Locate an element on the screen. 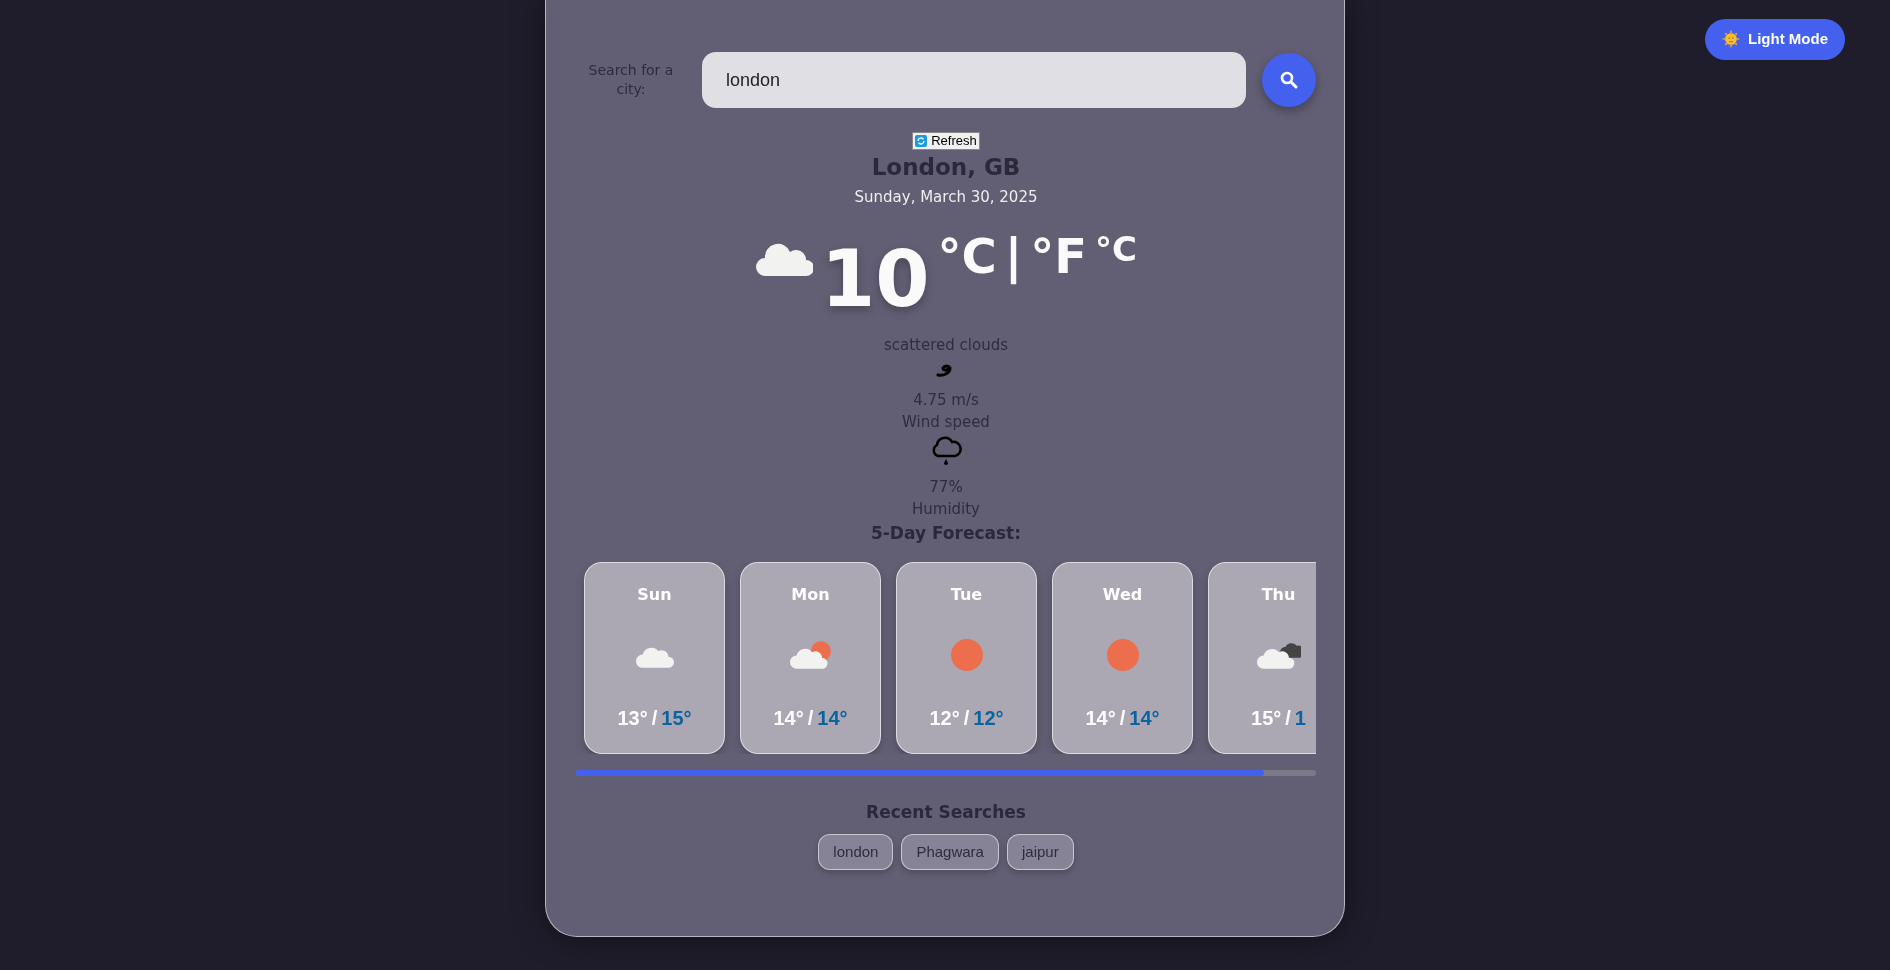  high-temperature: 12° is located at coordinates (988, 719).